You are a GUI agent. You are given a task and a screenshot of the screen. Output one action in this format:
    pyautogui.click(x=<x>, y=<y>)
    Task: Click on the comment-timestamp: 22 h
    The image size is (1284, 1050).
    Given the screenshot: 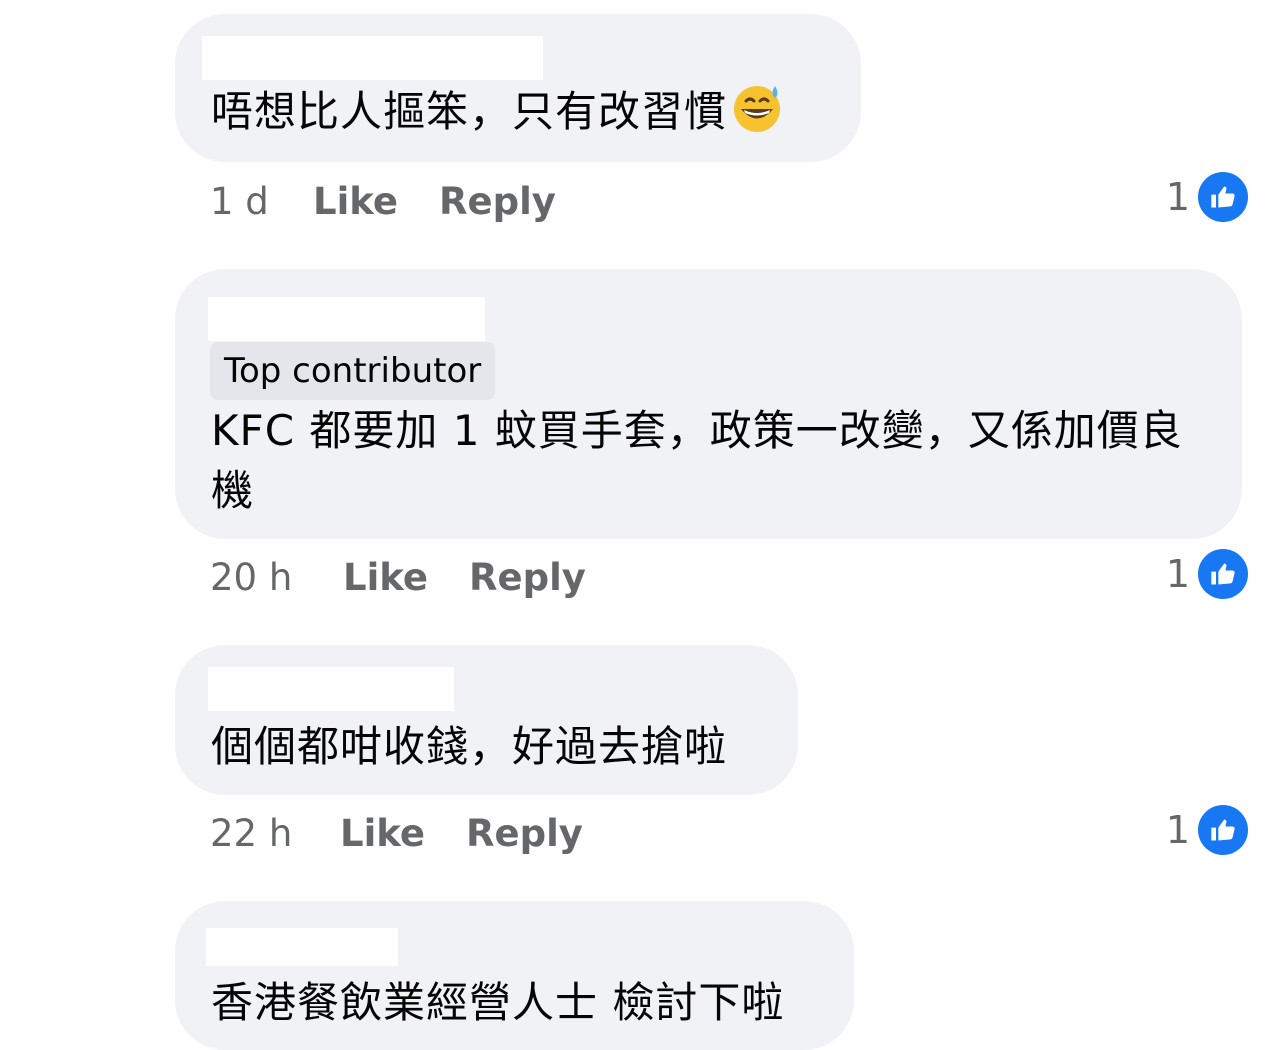 What is the action you would take?
    pyautogui.click(x=251, y=834)
    